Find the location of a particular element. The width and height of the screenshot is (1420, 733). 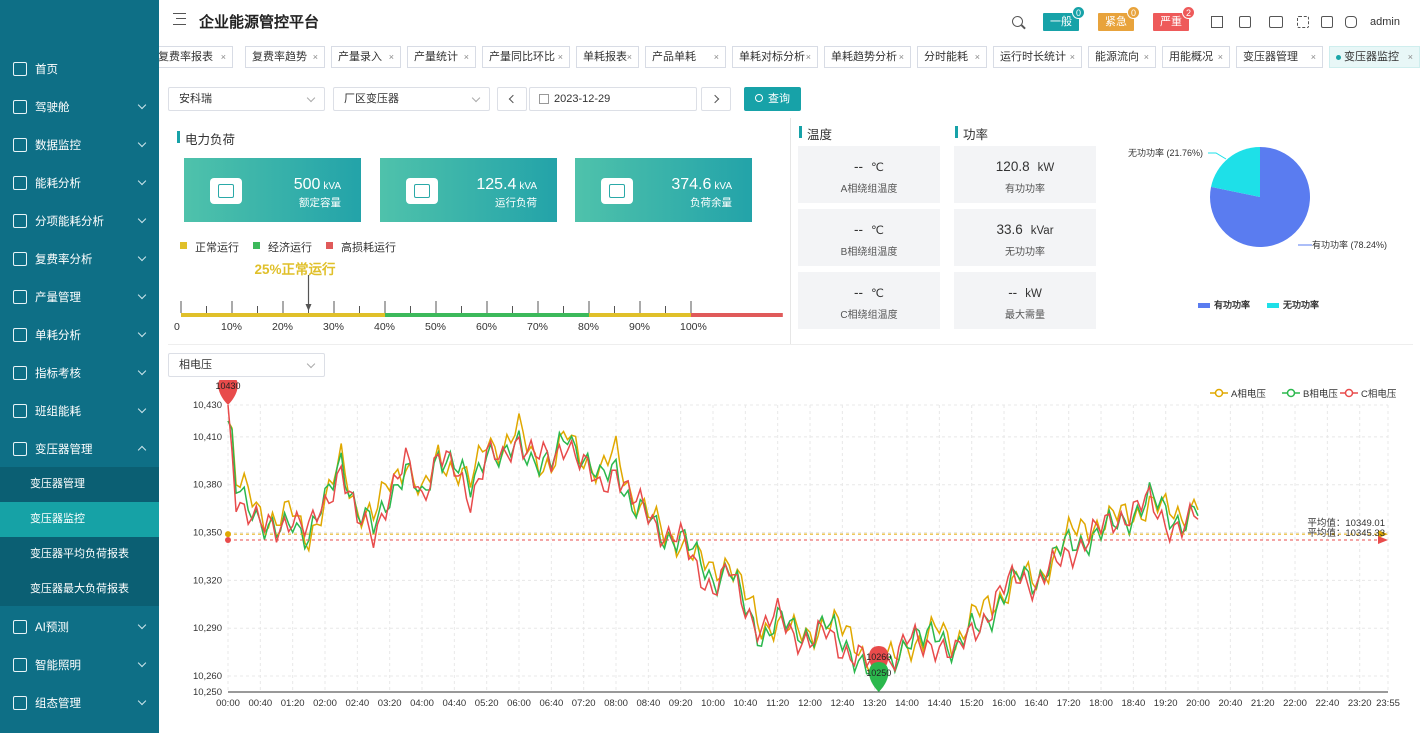

date-value: 2023-12-29 is located at coordinates (582, 99).